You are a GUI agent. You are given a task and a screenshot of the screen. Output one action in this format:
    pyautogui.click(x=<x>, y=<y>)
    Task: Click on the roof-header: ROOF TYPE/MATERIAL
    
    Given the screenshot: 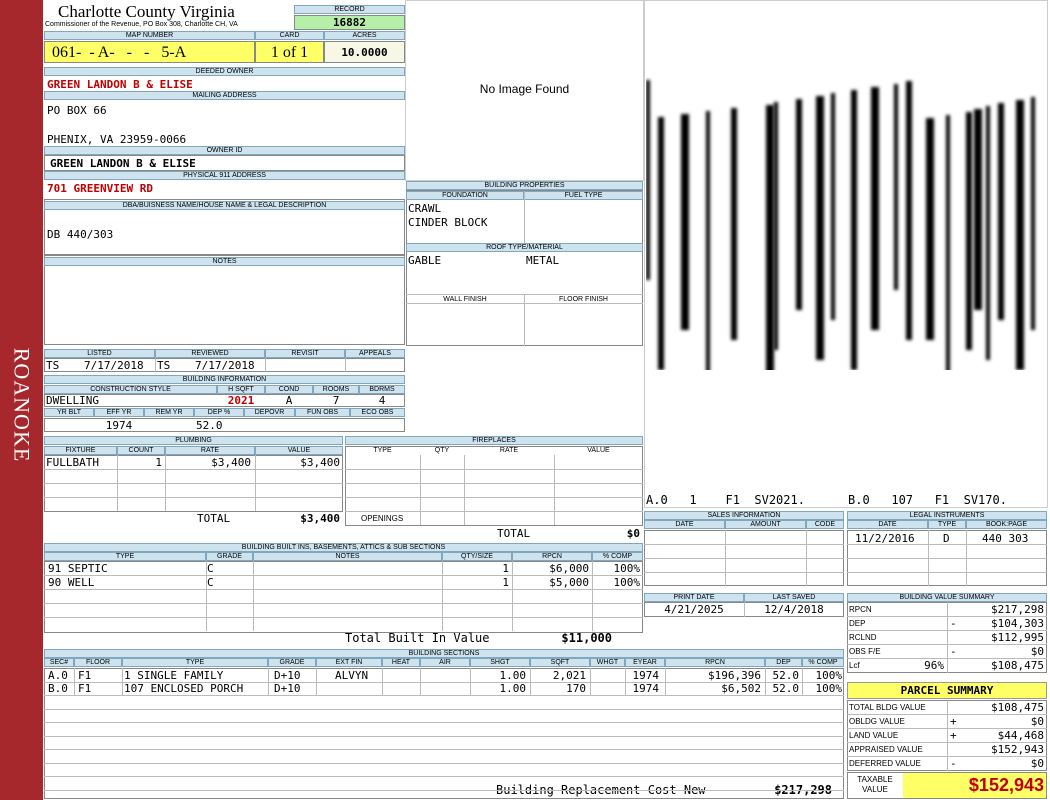 What is the action you would take?
    pyautogui.click(x=524, y=247)
    